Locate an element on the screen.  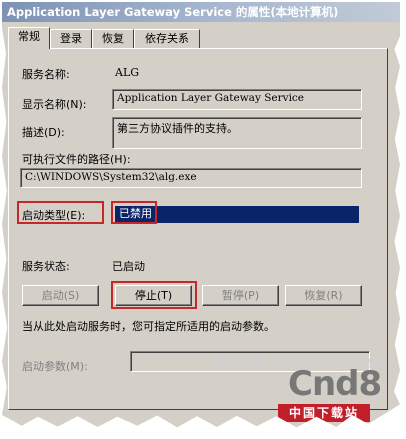
cnd8-logo: Cnd8 中国下载站 is located at coordinates (330, 394).